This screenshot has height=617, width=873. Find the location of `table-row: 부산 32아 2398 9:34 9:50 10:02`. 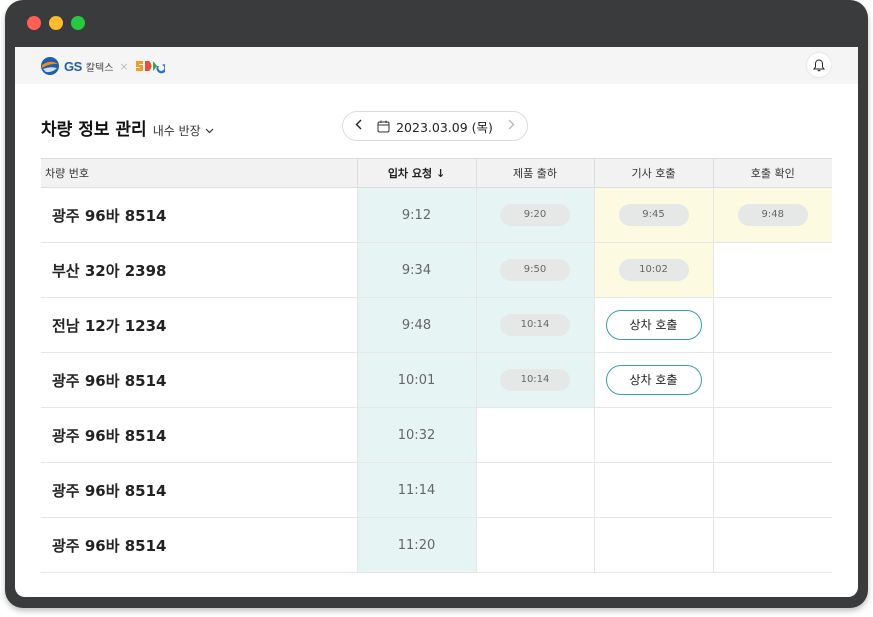

table-row: 부산 32아 2398 9:34 9:50 10:02 is located at coordinates (436, 270).